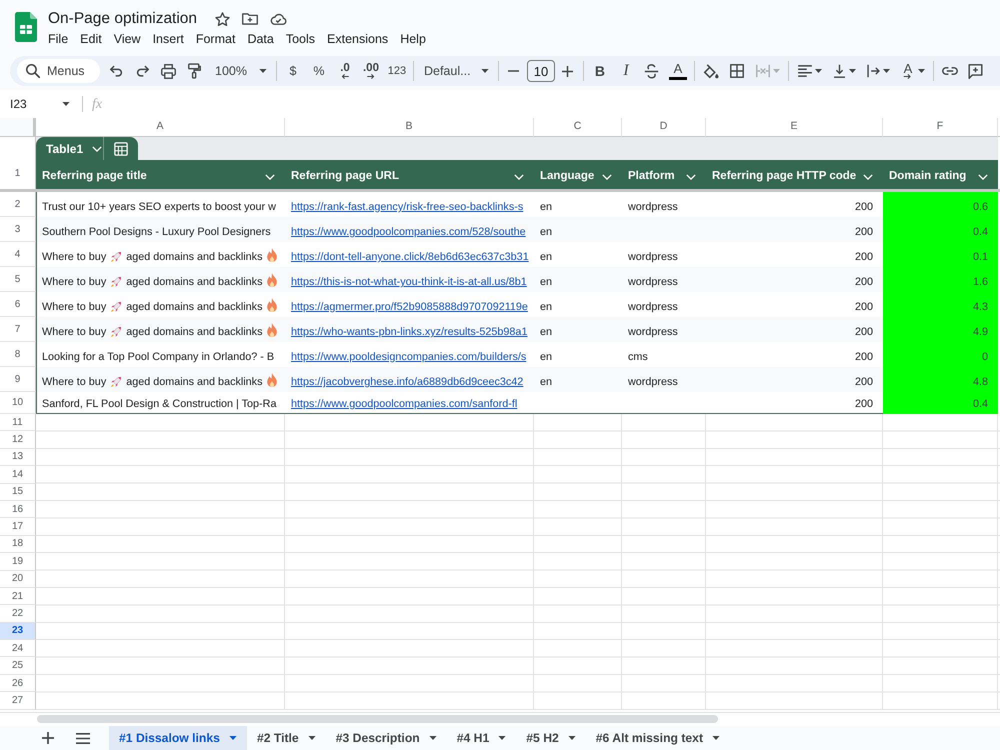  I want to click on row-header: 19, so click(18, 562).